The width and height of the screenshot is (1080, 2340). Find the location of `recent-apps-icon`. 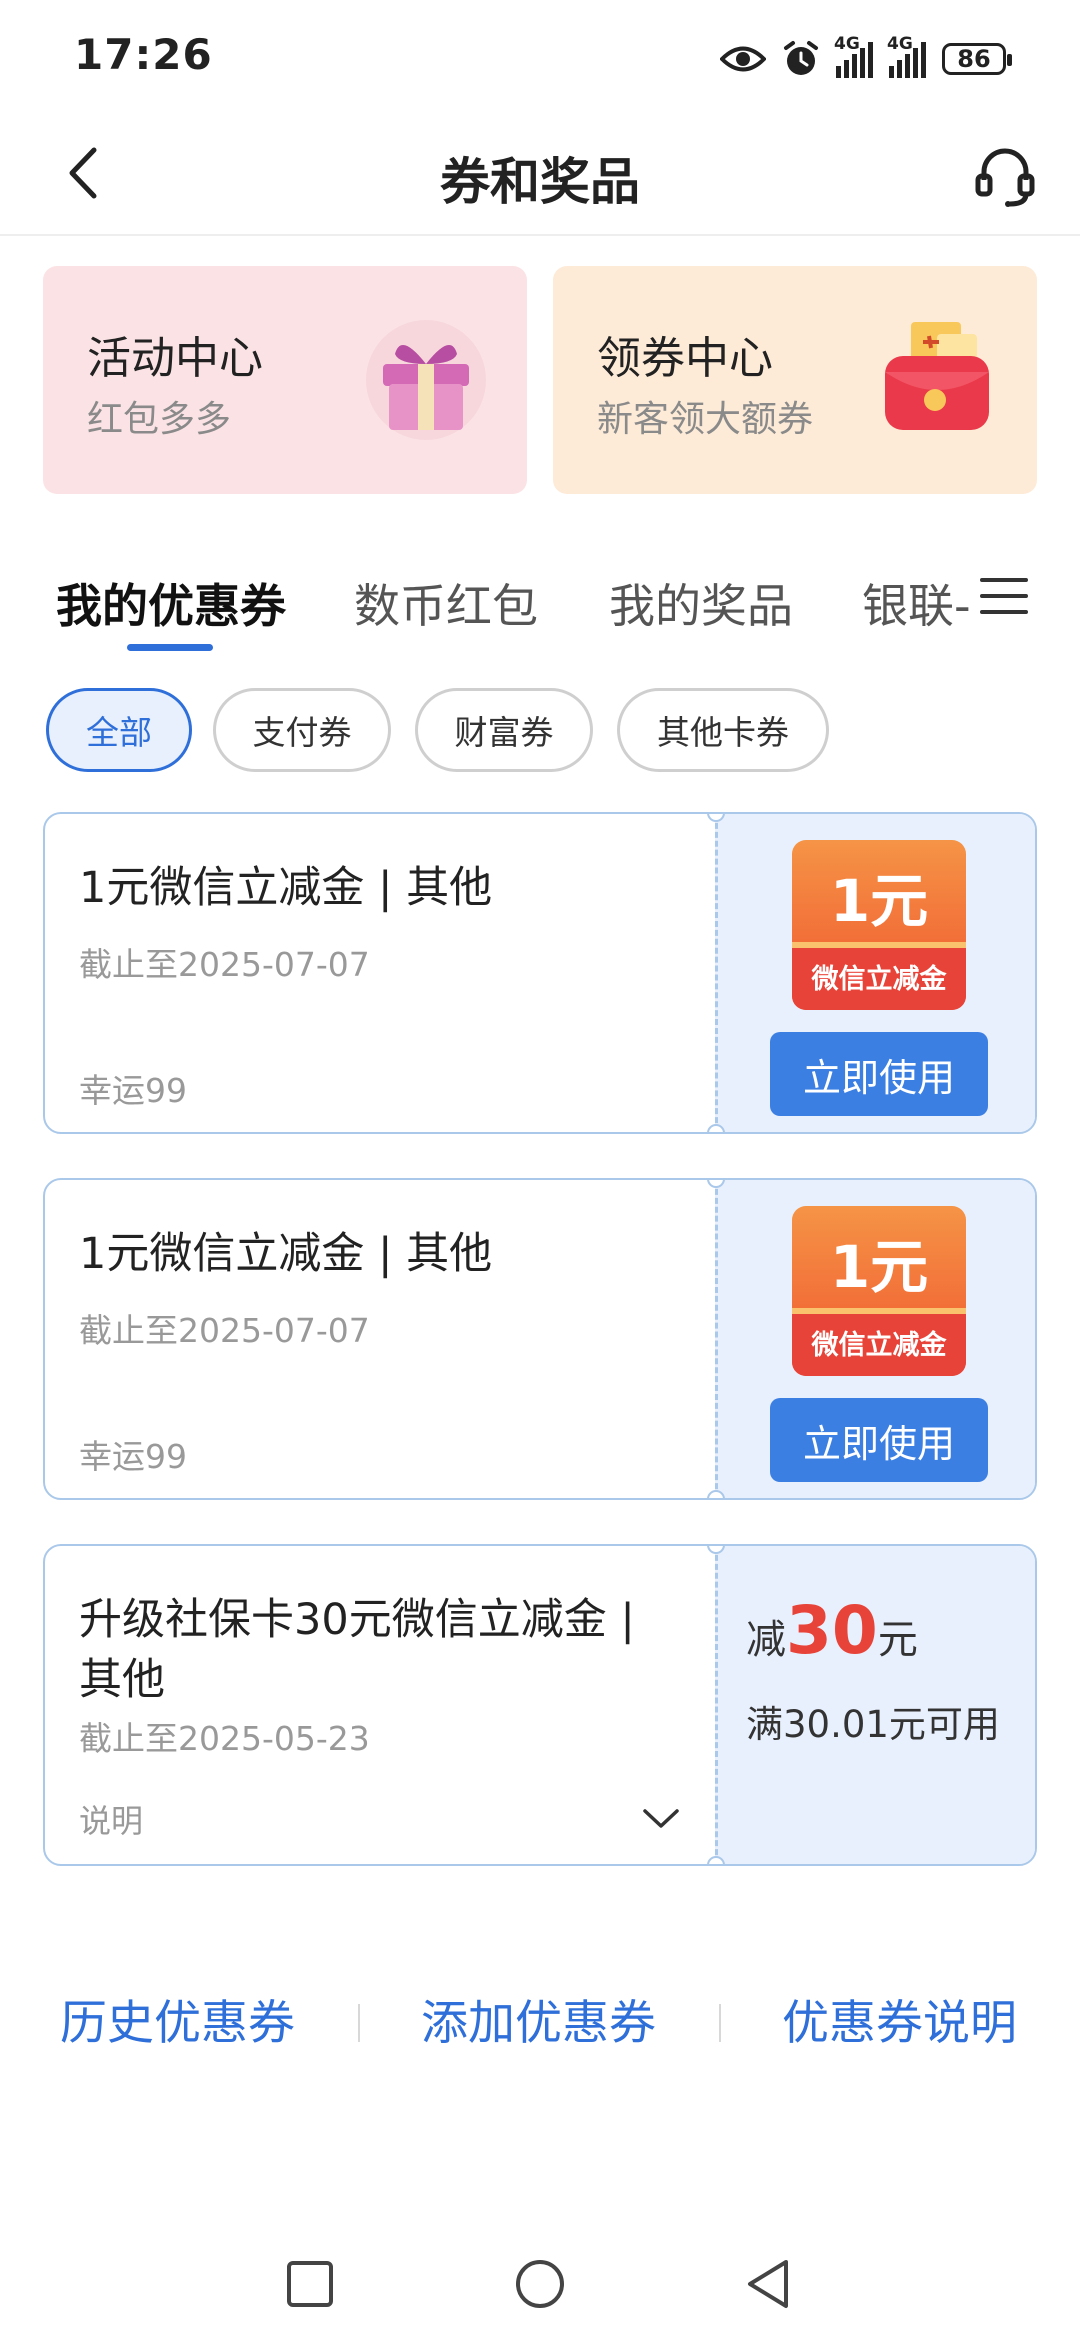

recent-apps-icon is located at coordinates (310, 2284).